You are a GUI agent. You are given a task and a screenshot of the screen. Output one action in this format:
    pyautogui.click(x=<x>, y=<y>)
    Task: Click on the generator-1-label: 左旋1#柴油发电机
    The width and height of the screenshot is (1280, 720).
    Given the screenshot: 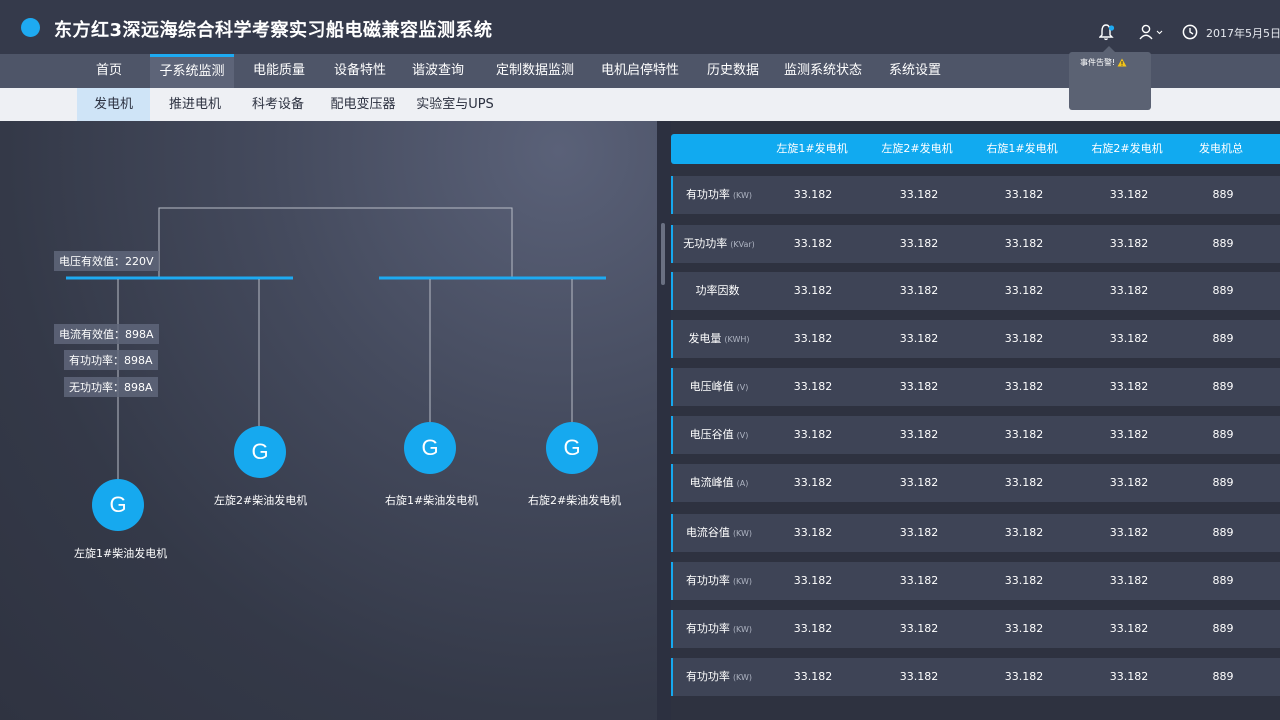 What is the action you would take?
    pyautogui.click(x=121, y=553)
    